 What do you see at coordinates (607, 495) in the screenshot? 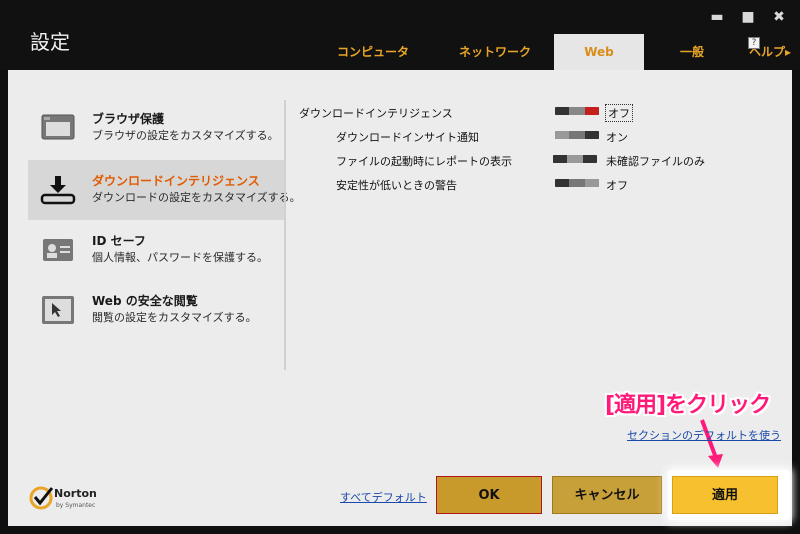
I see `cancel-button: キャンセル` at bounding box center [607, 495].